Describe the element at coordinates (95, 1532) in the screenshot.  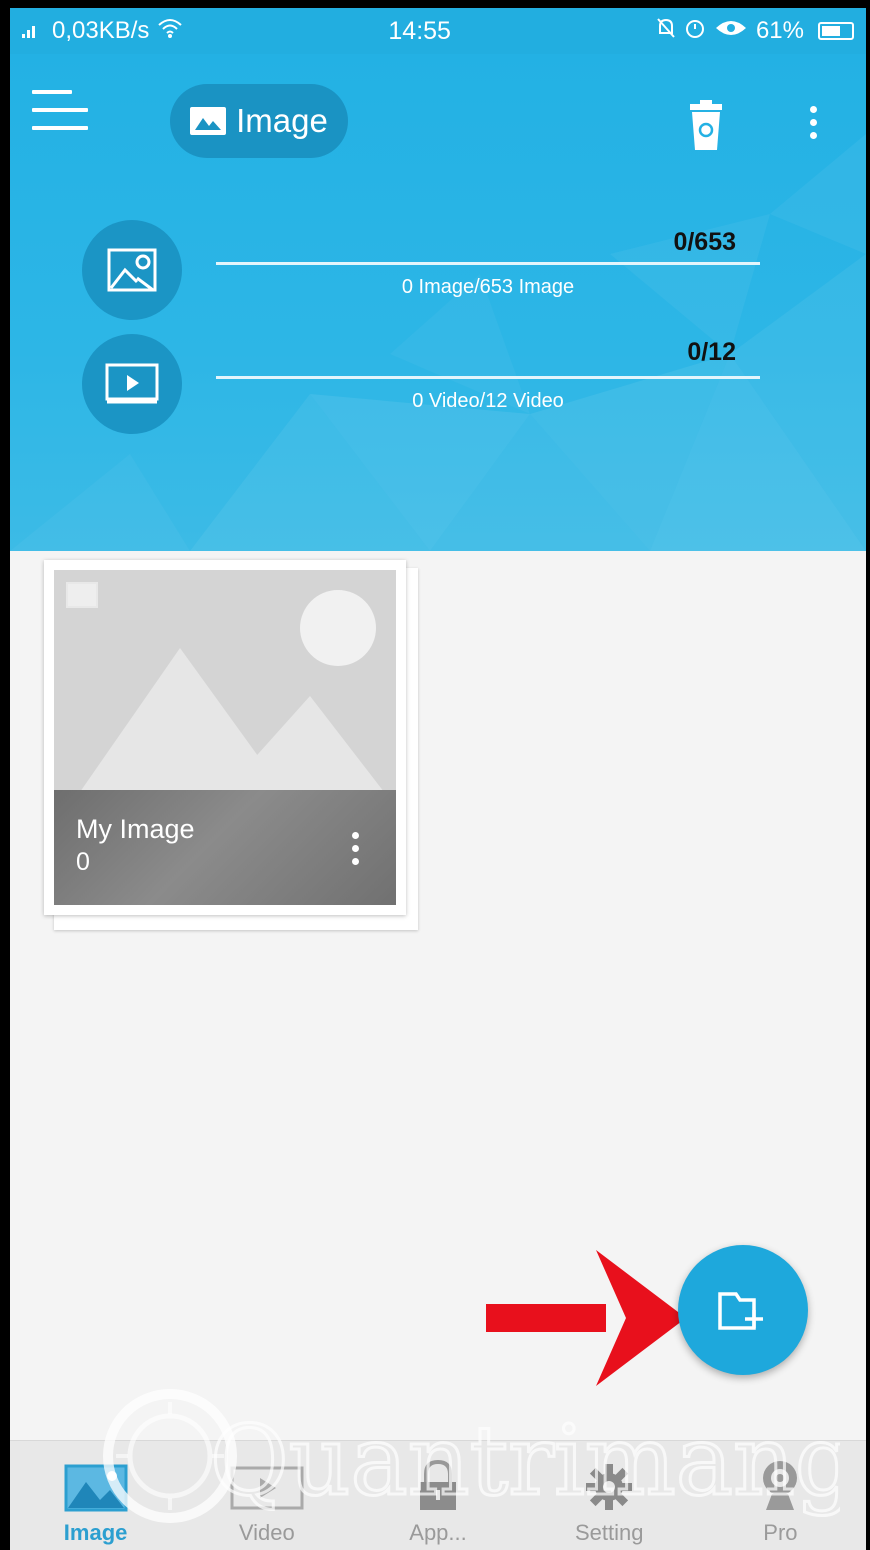
I see `nav-label-image: Image` at that location.